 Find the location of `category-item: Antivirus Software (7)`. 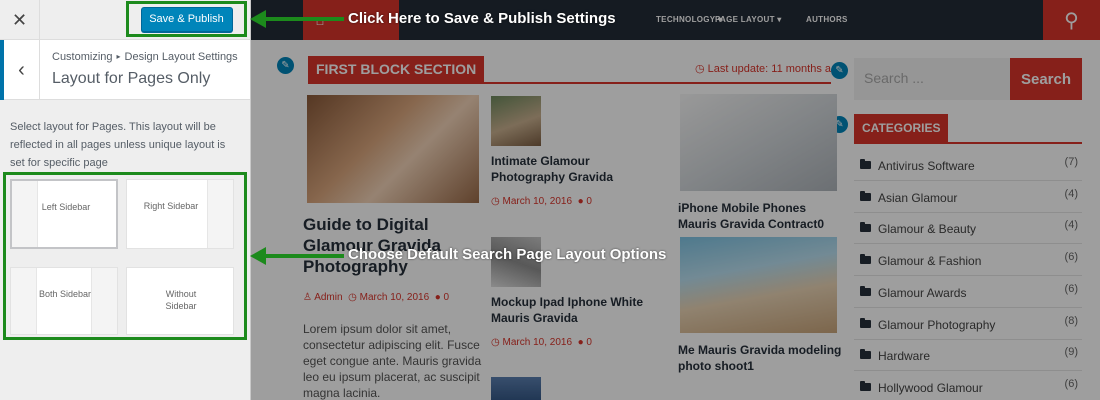

category-item: Antivirus Software (7) is located at coordinates (968, 165).